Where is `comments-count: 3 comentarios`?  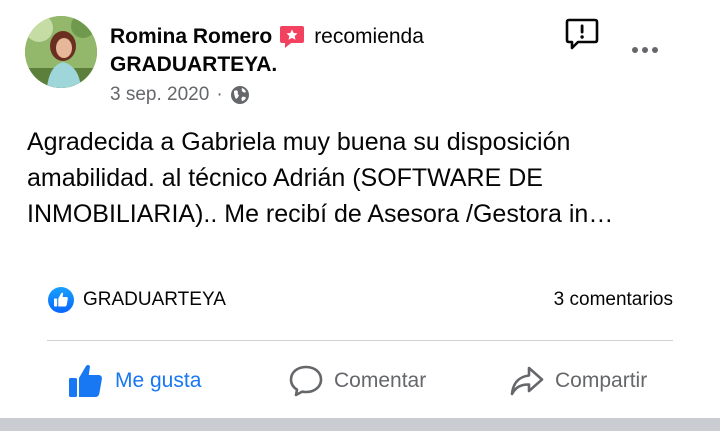
comments-count: 3 comentarios is located at coordinates (613, 300).